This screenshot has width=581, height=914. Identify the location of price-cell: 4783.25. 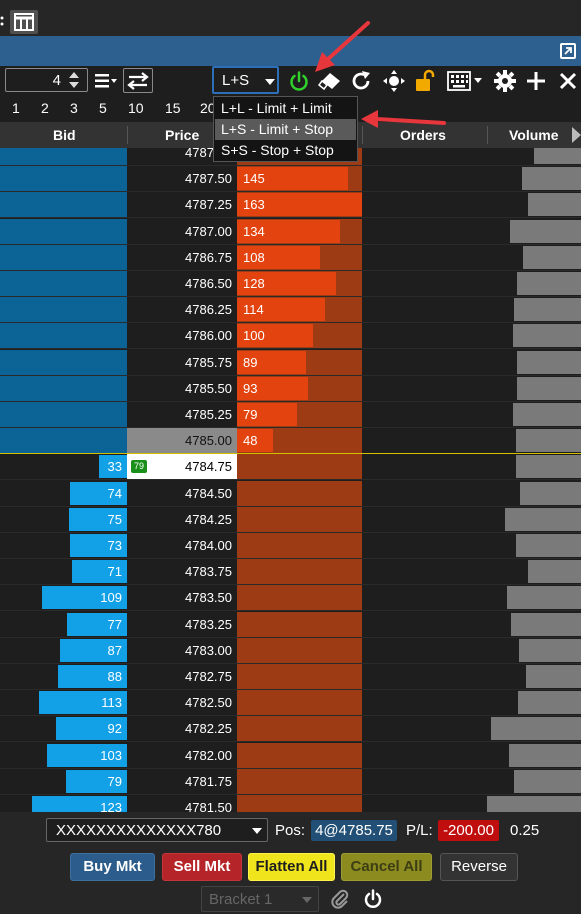
(182, 624).